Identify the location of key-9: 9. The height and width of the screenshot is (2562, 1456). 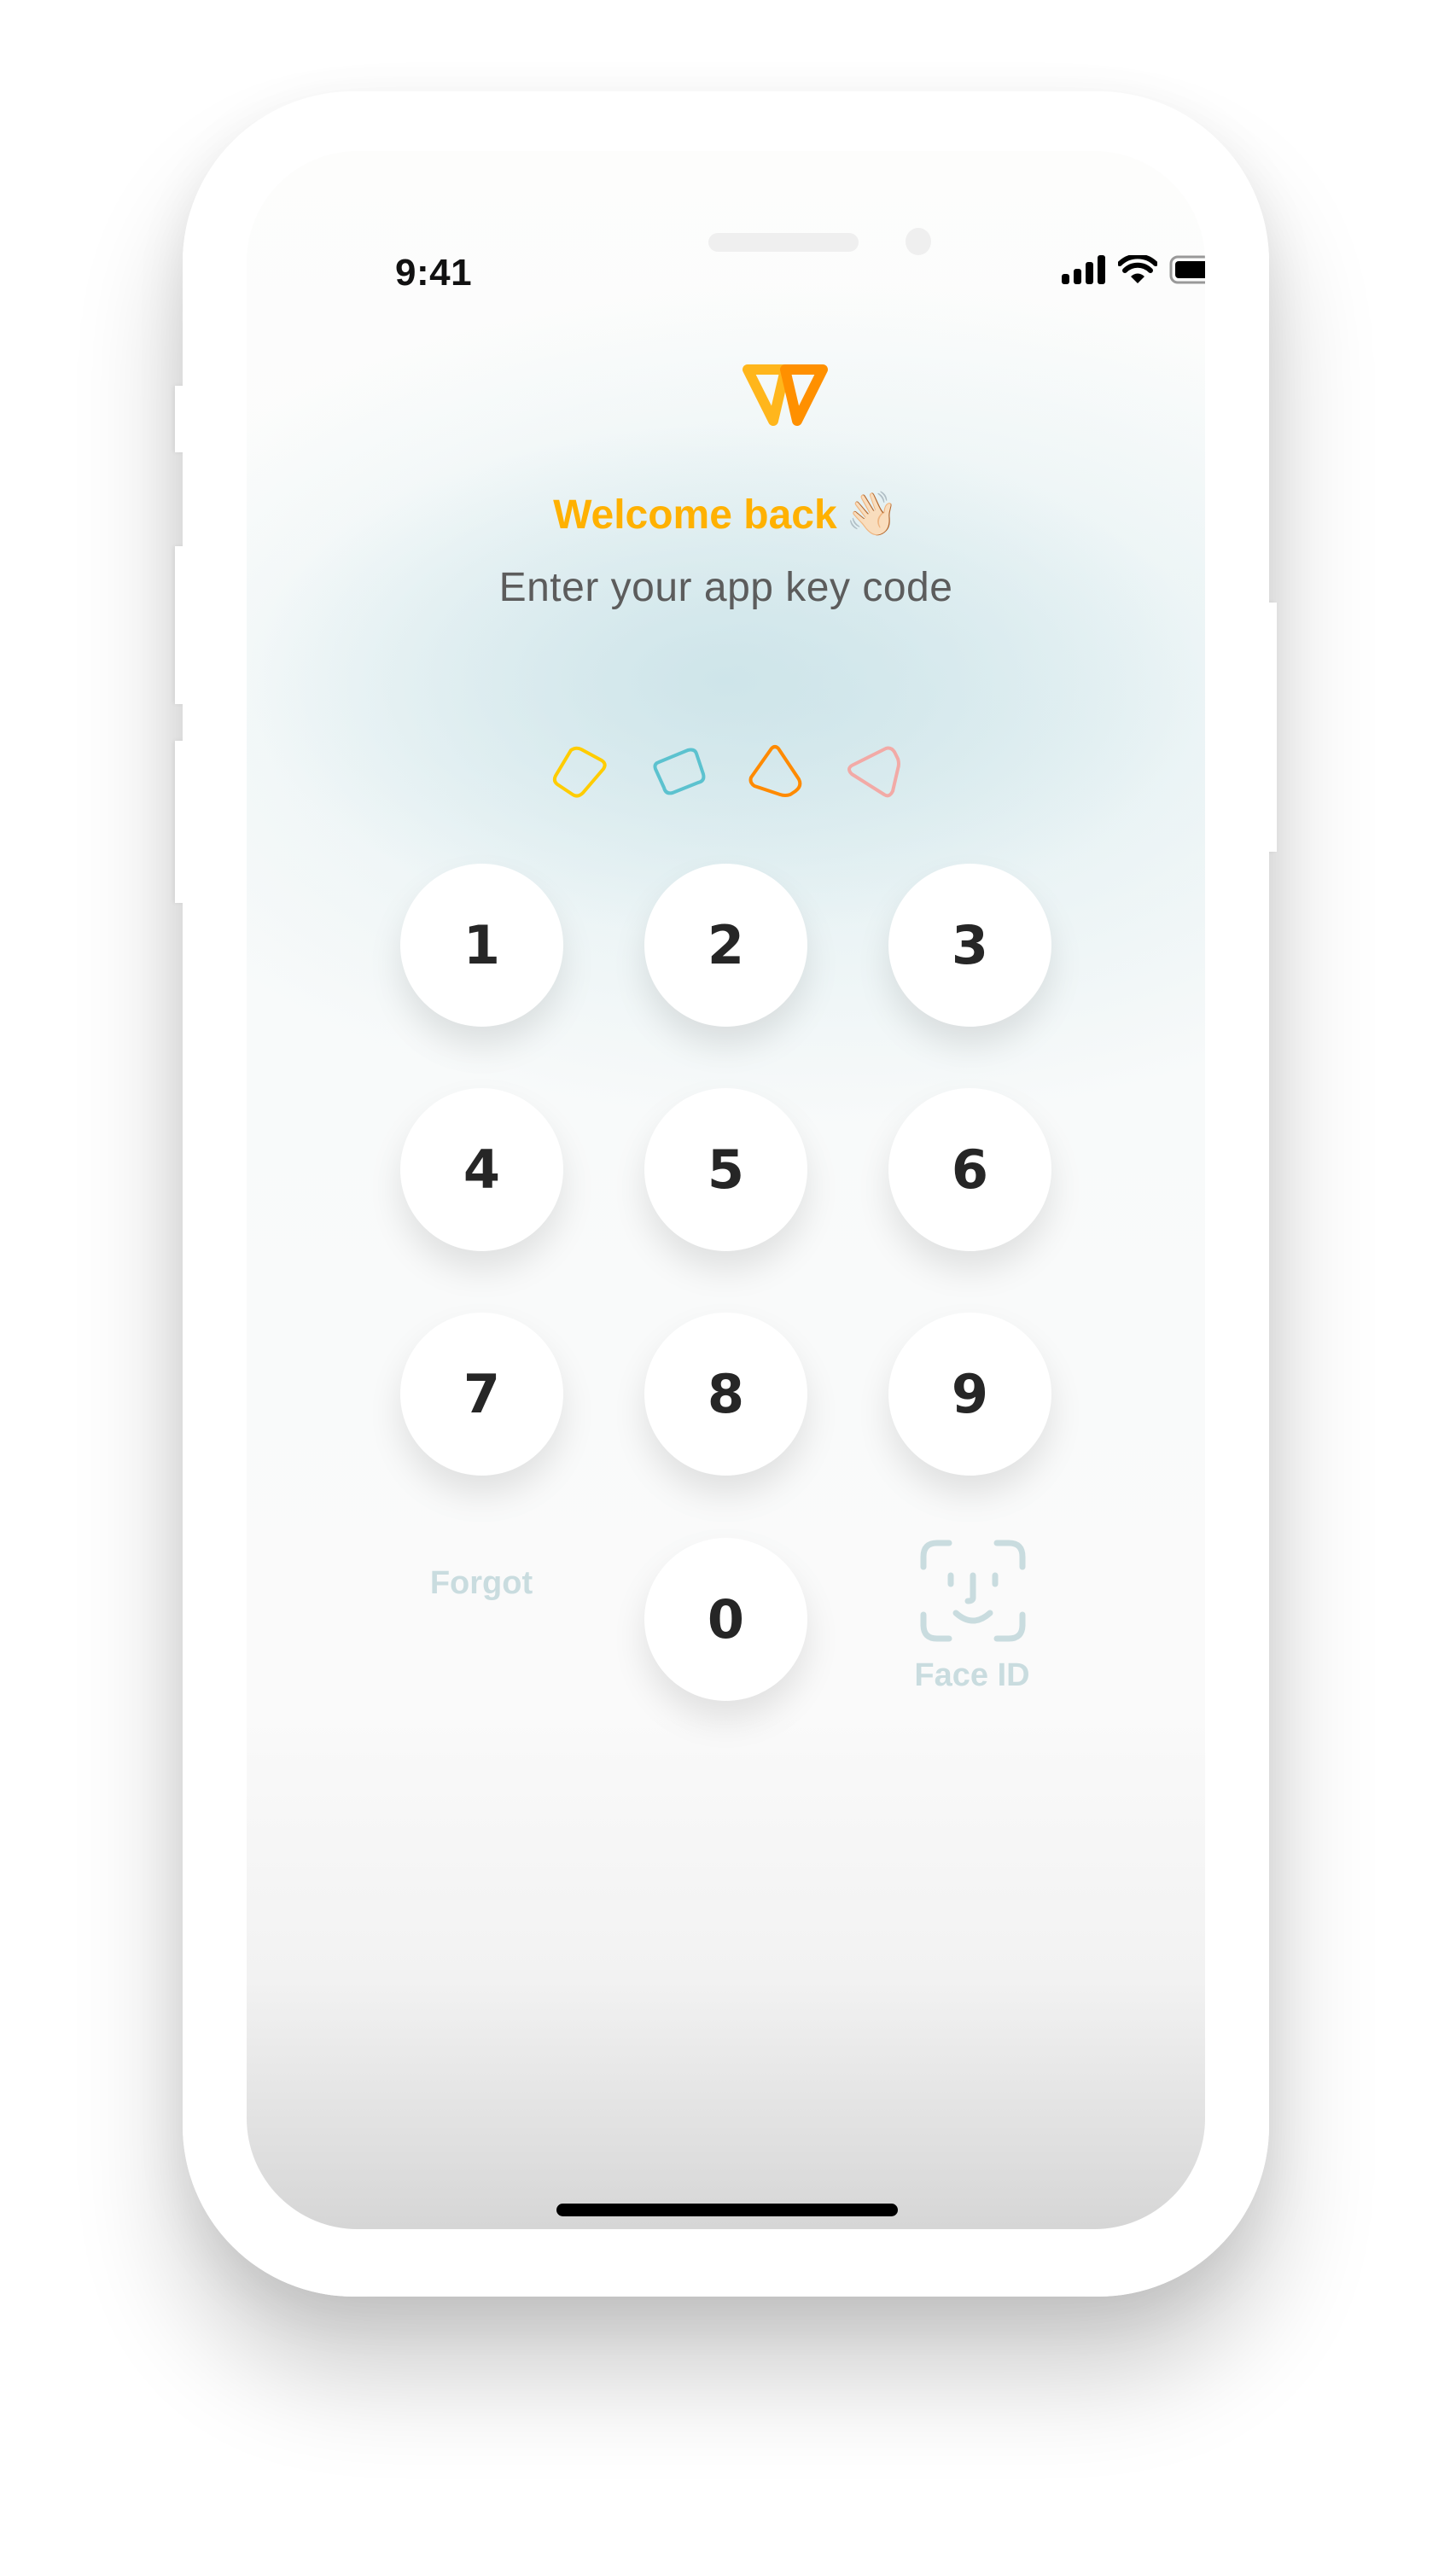
(969, 1394).